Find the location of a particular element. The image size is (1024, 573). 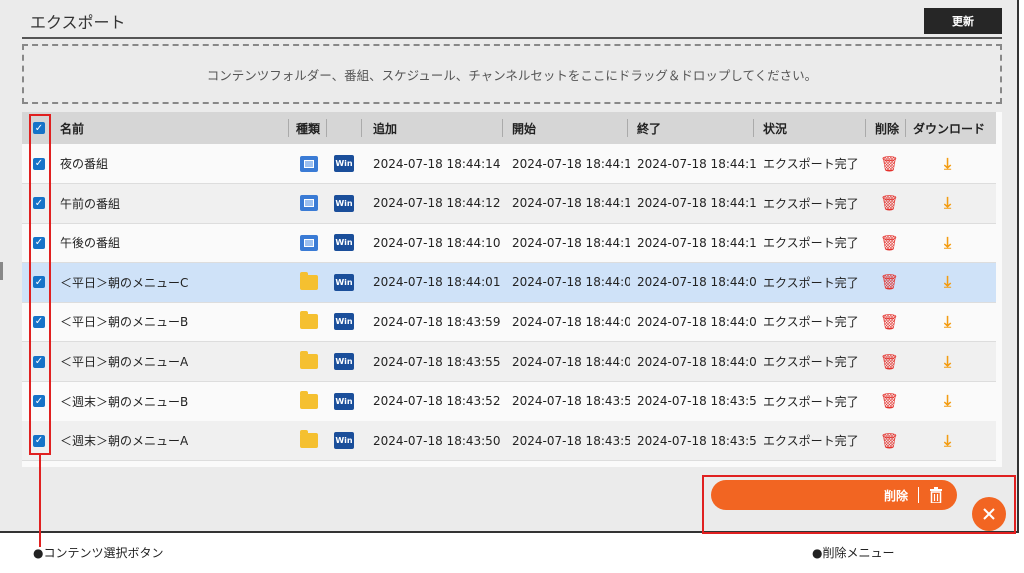

row-name: ＜平日＞朝のメニューA is located at coordinates (124, 362).